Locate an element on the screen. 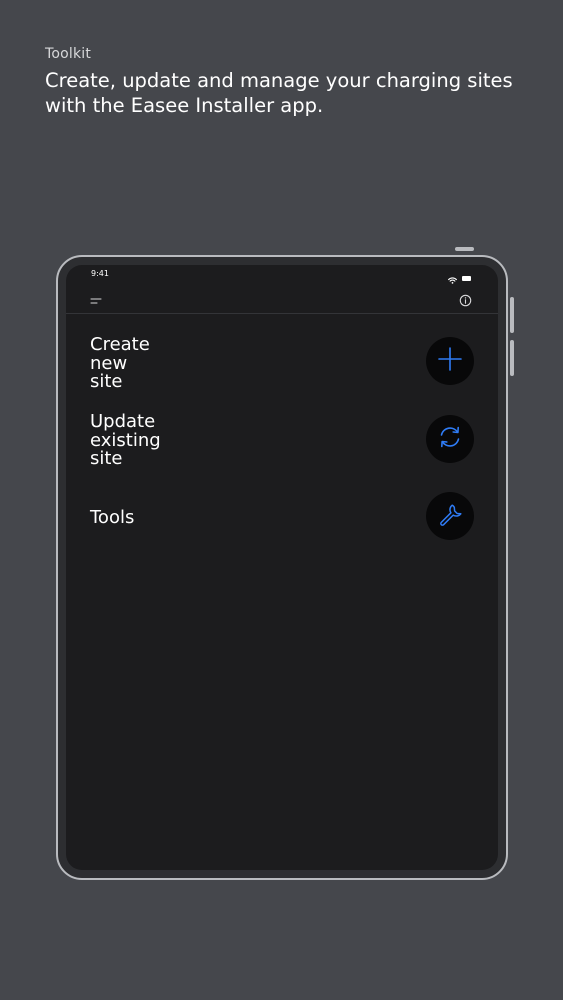  menu-icon is located at coordinates (96, 298).